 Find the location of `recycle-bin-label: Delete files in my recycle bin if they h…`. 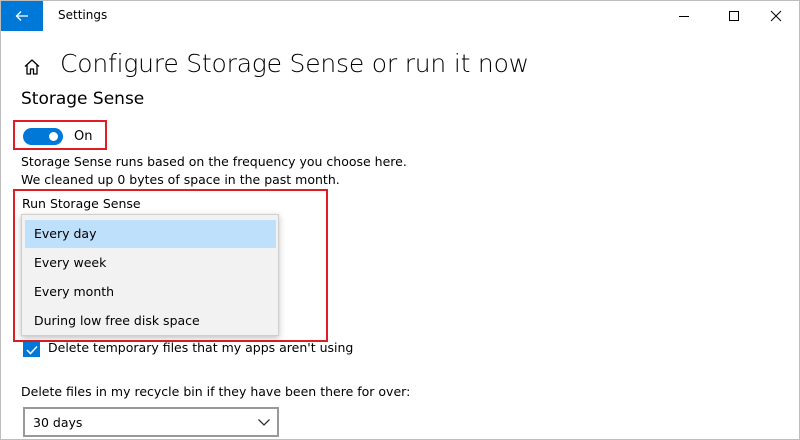

recycle-bin-label: Delete files in my recycle bin if they h… is located at coordinates (216, 391).